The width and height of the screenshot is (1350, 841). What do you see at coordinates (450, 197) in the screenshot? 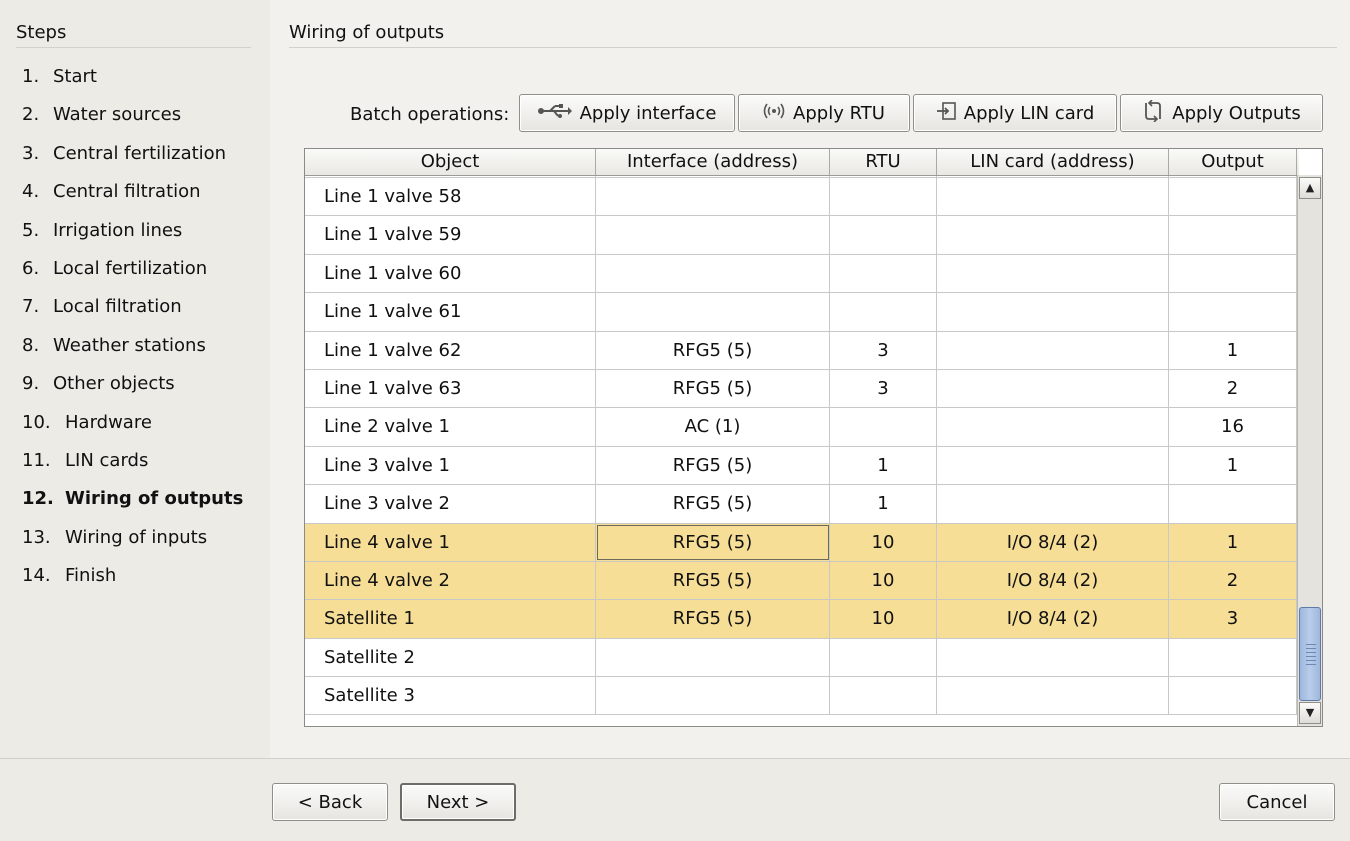
I see `cell-object: Line 1 valve 58` at bounding box center [450, 197].